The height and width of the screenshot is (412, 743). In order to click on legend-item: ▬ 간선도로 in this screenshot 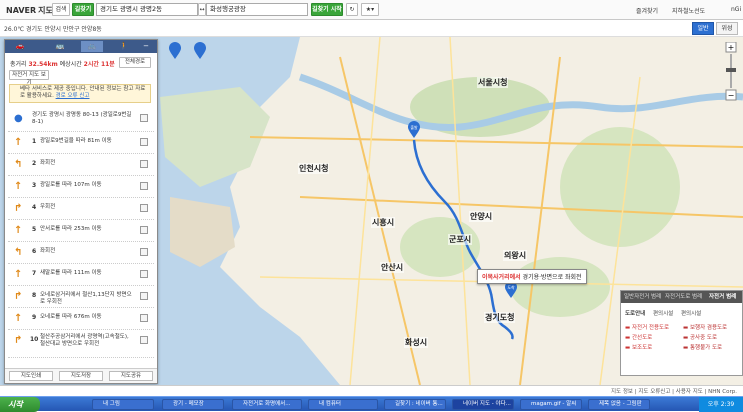, I will do `click(639, 338)`.